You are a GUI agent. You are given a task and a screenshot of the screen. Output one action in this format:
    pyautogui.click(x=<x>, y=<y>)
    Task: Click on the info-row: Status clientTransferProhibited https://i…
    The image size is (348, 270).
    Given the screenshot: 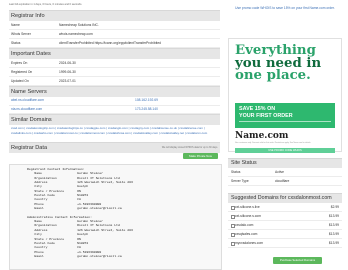 What is the action you would take?
    pyautogui.click(x=114, y=43)
    